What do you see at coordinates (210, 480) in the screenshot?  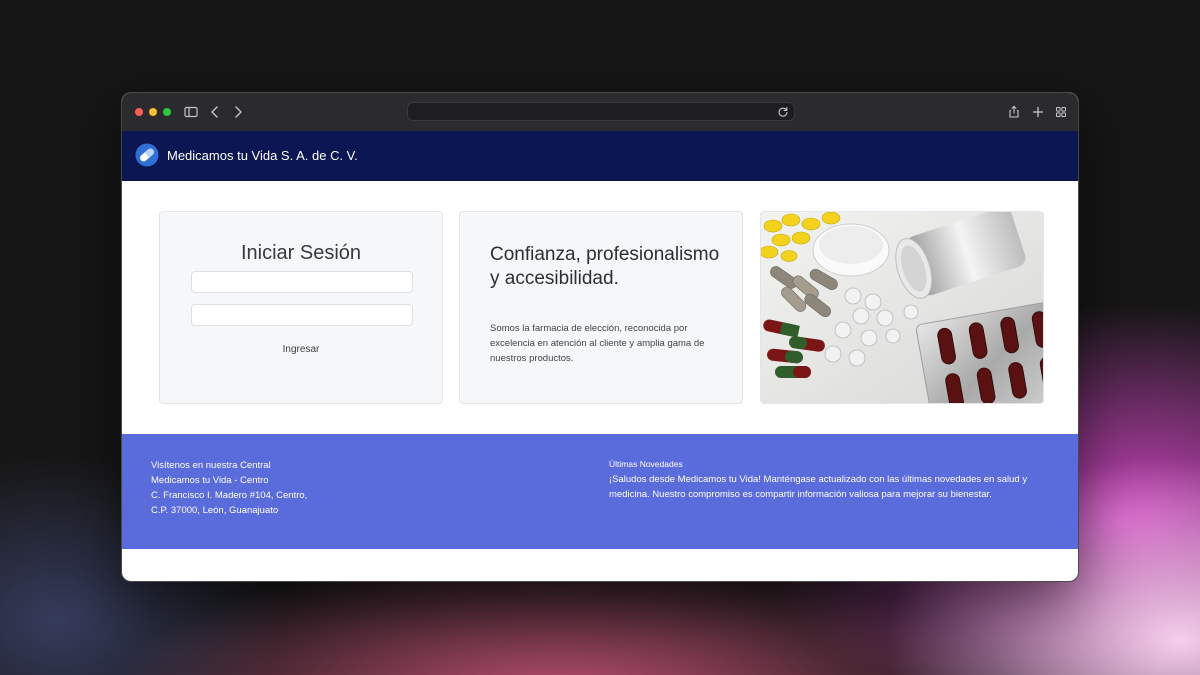 I see `footer-address-line: Medicamos tu Vida - Centro` at bounding box center [210, 480].